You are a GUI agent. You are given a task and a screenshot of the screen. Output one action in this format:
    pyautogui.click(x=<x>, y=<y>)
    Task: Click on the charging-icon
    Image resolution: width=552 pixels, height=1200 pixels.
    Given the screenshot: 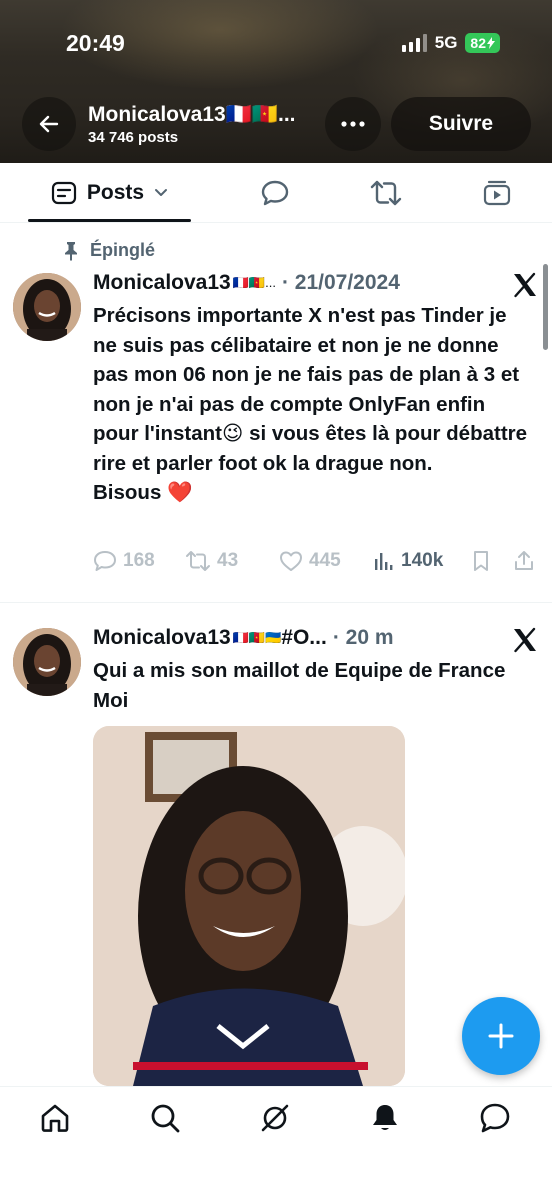 What is the action you would take?
    pyautogui.click(x=491, y=43)
    